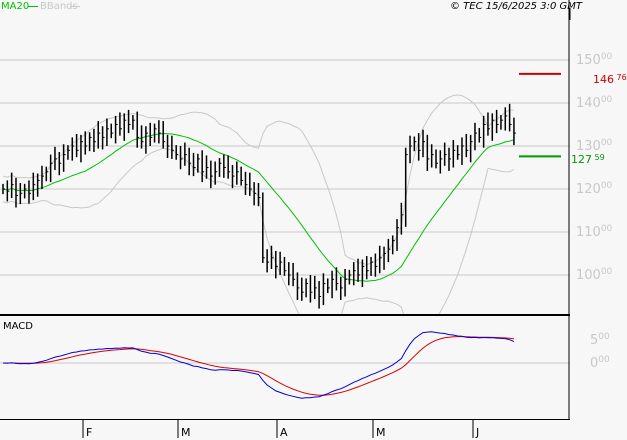  What do you see at coordinates (594, 60) in the screenshot?
I see `price-tick-label: 15000` at bounding box center [594, 60].